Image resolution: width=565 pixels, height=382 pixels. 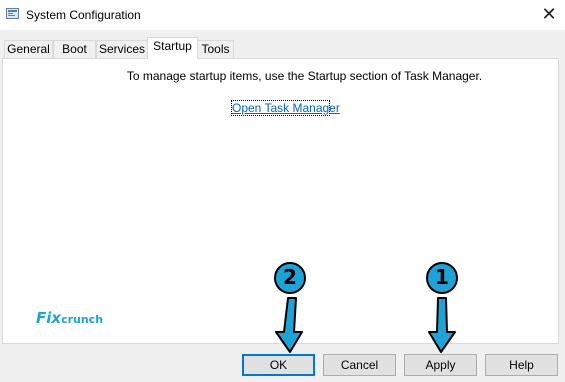 What do you see at coordinates (172, 48) in the screenshot?
I see `tab-startup: Startup` at bounding box center [172, 48].